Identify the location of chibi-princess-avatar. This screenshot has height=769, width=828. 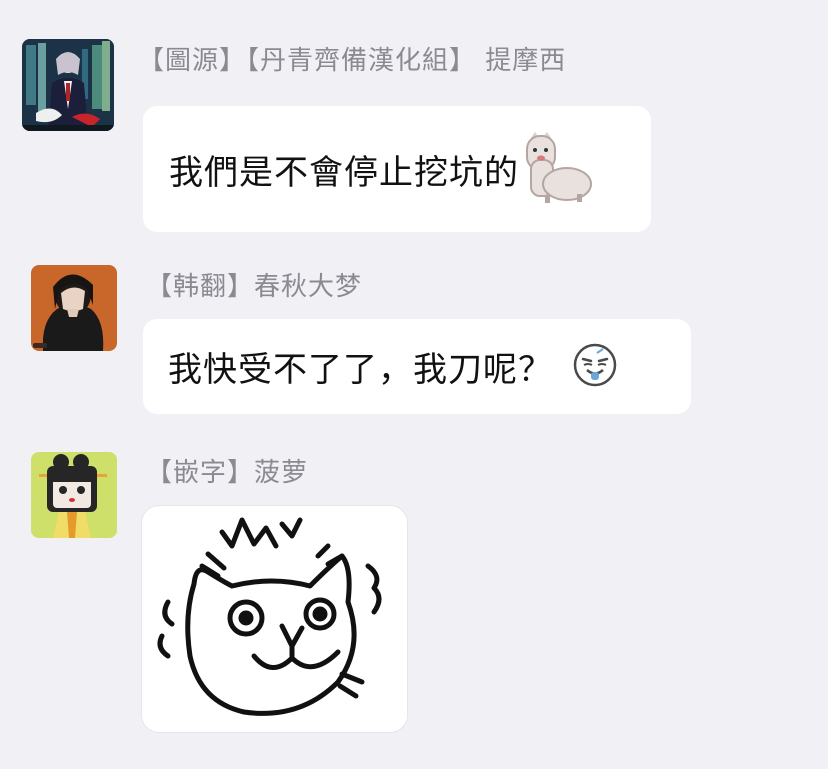
(74, 495).